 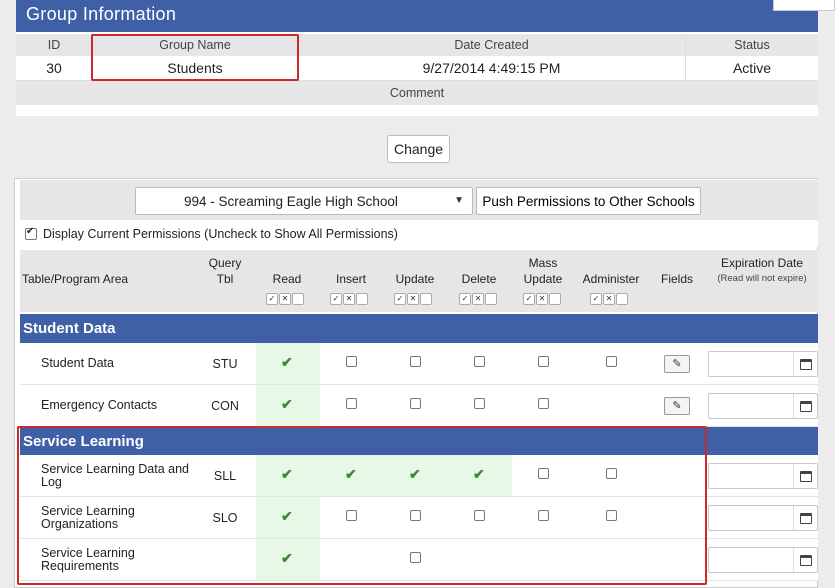 What do you see at coordinates (676, 279) in the screenshot?
I see `col-fields: Fields` at bounding box center [676, 279].